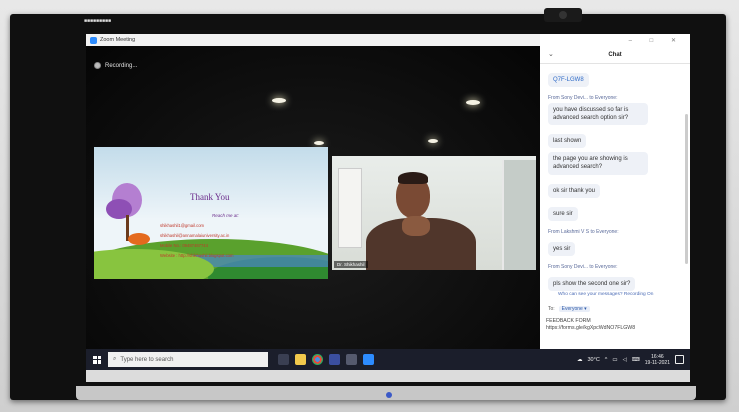  I want to click on zoom-logo-icon, so click(93, 40).